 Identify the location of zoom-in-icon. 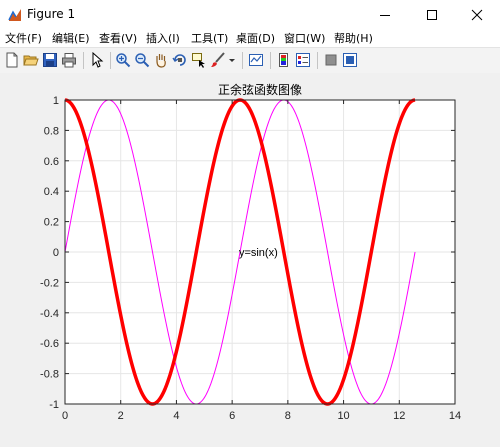
(123, 60).